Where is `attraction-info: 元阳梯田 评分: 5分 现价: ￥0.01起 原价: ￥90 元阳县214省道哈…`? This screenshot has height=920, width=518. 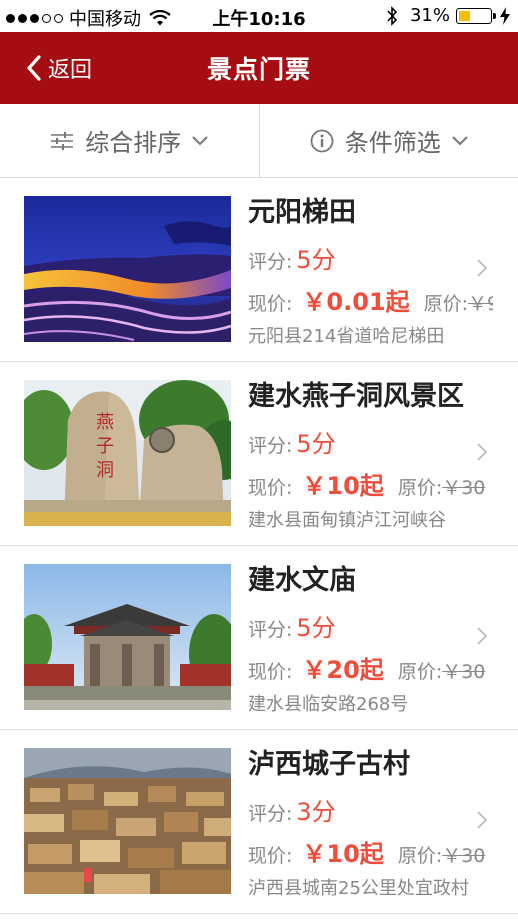 attraction-info: 元阳梯田 评分: 5分 现价: ￥0.01起 原价: ￥90 元阳县214省道哈… is located at coordinates (370, 271).